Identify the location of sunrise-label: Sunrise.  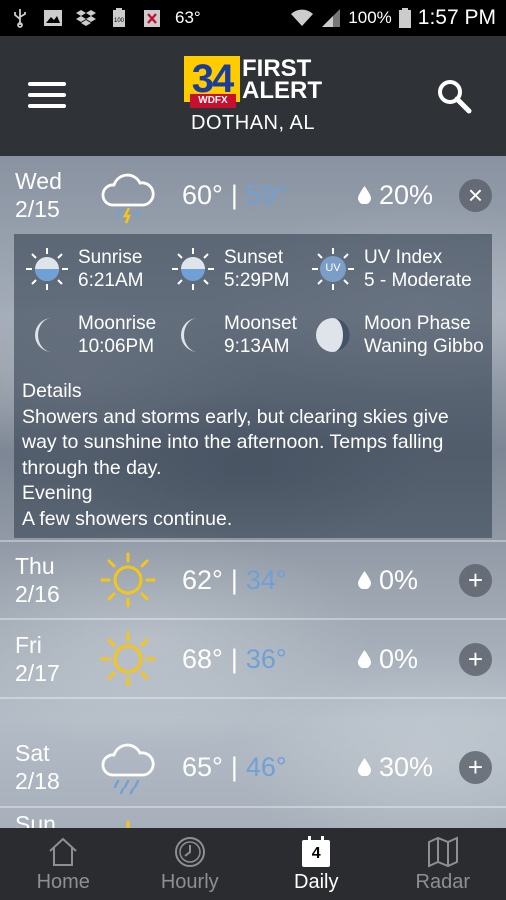
(110, 257).